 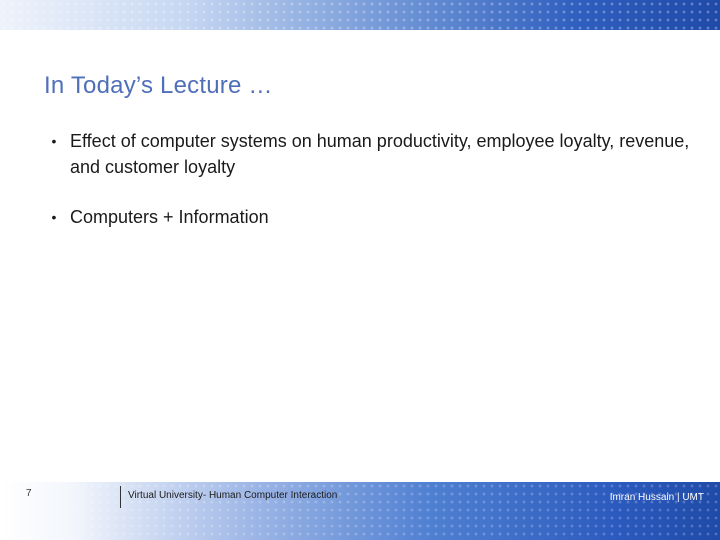 What do you see at coordinates (169, 217) in the screenshot?
I see `bullet-text: Computers + Information` at bounding box center [169, 217].